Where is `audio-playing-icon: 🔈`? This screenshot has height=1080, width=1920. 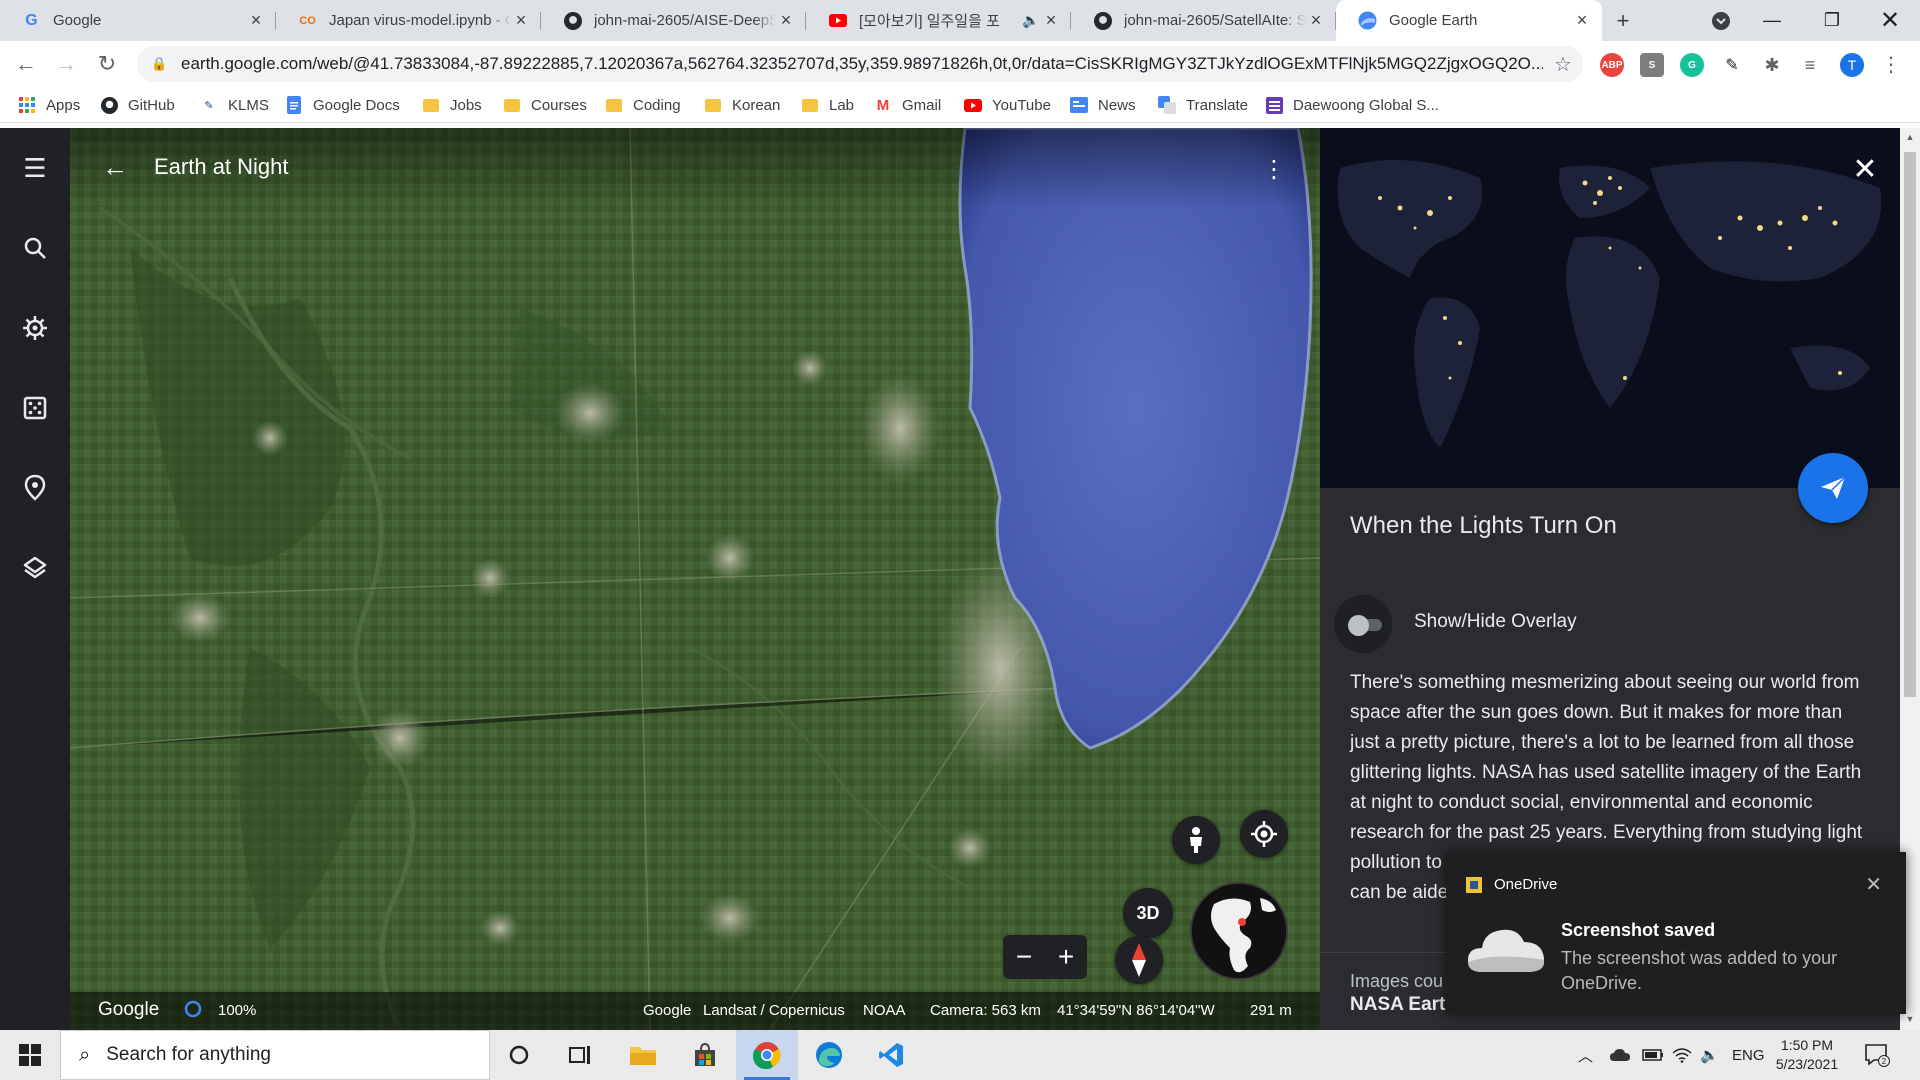
audio-playing-icon: 🔈 is located at coordinates (1031, 21).